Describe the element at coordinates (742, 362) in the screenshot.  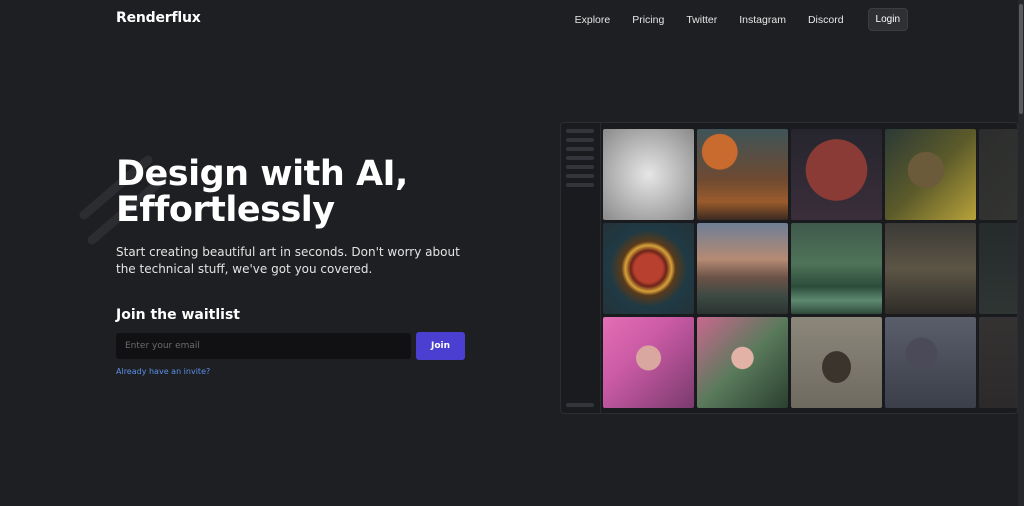
I see `gallery-image-fantasy-girl` at that location.